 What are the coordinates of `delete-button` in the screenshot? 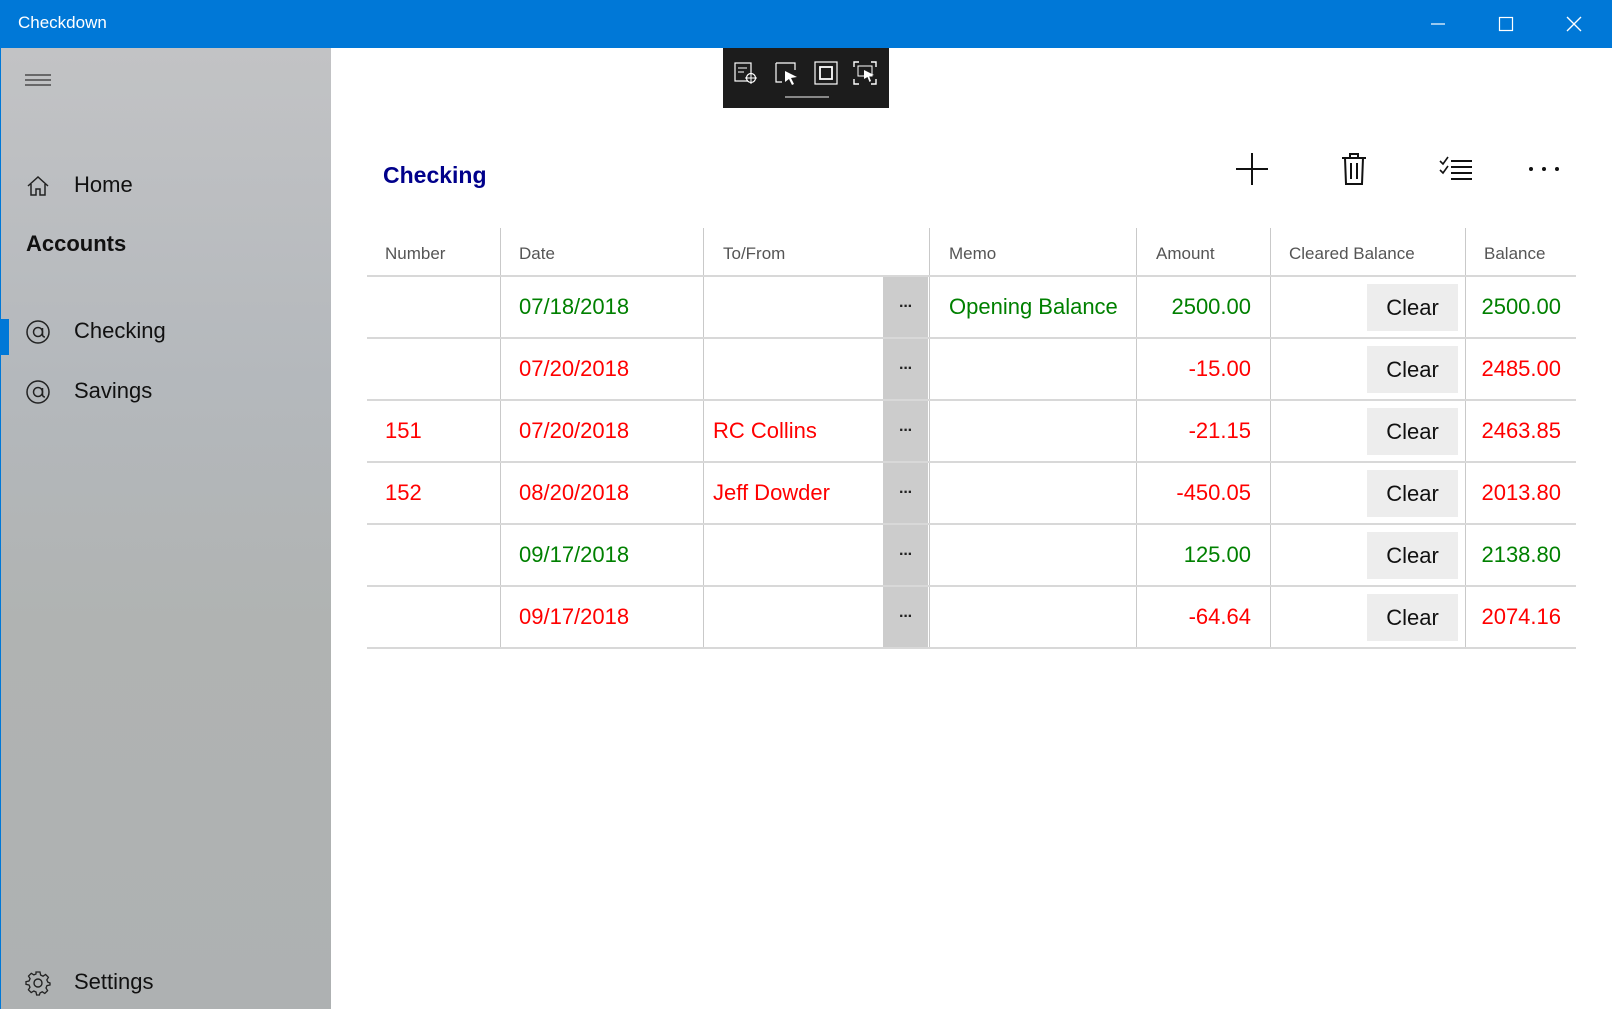 It's located at (1354, 169).